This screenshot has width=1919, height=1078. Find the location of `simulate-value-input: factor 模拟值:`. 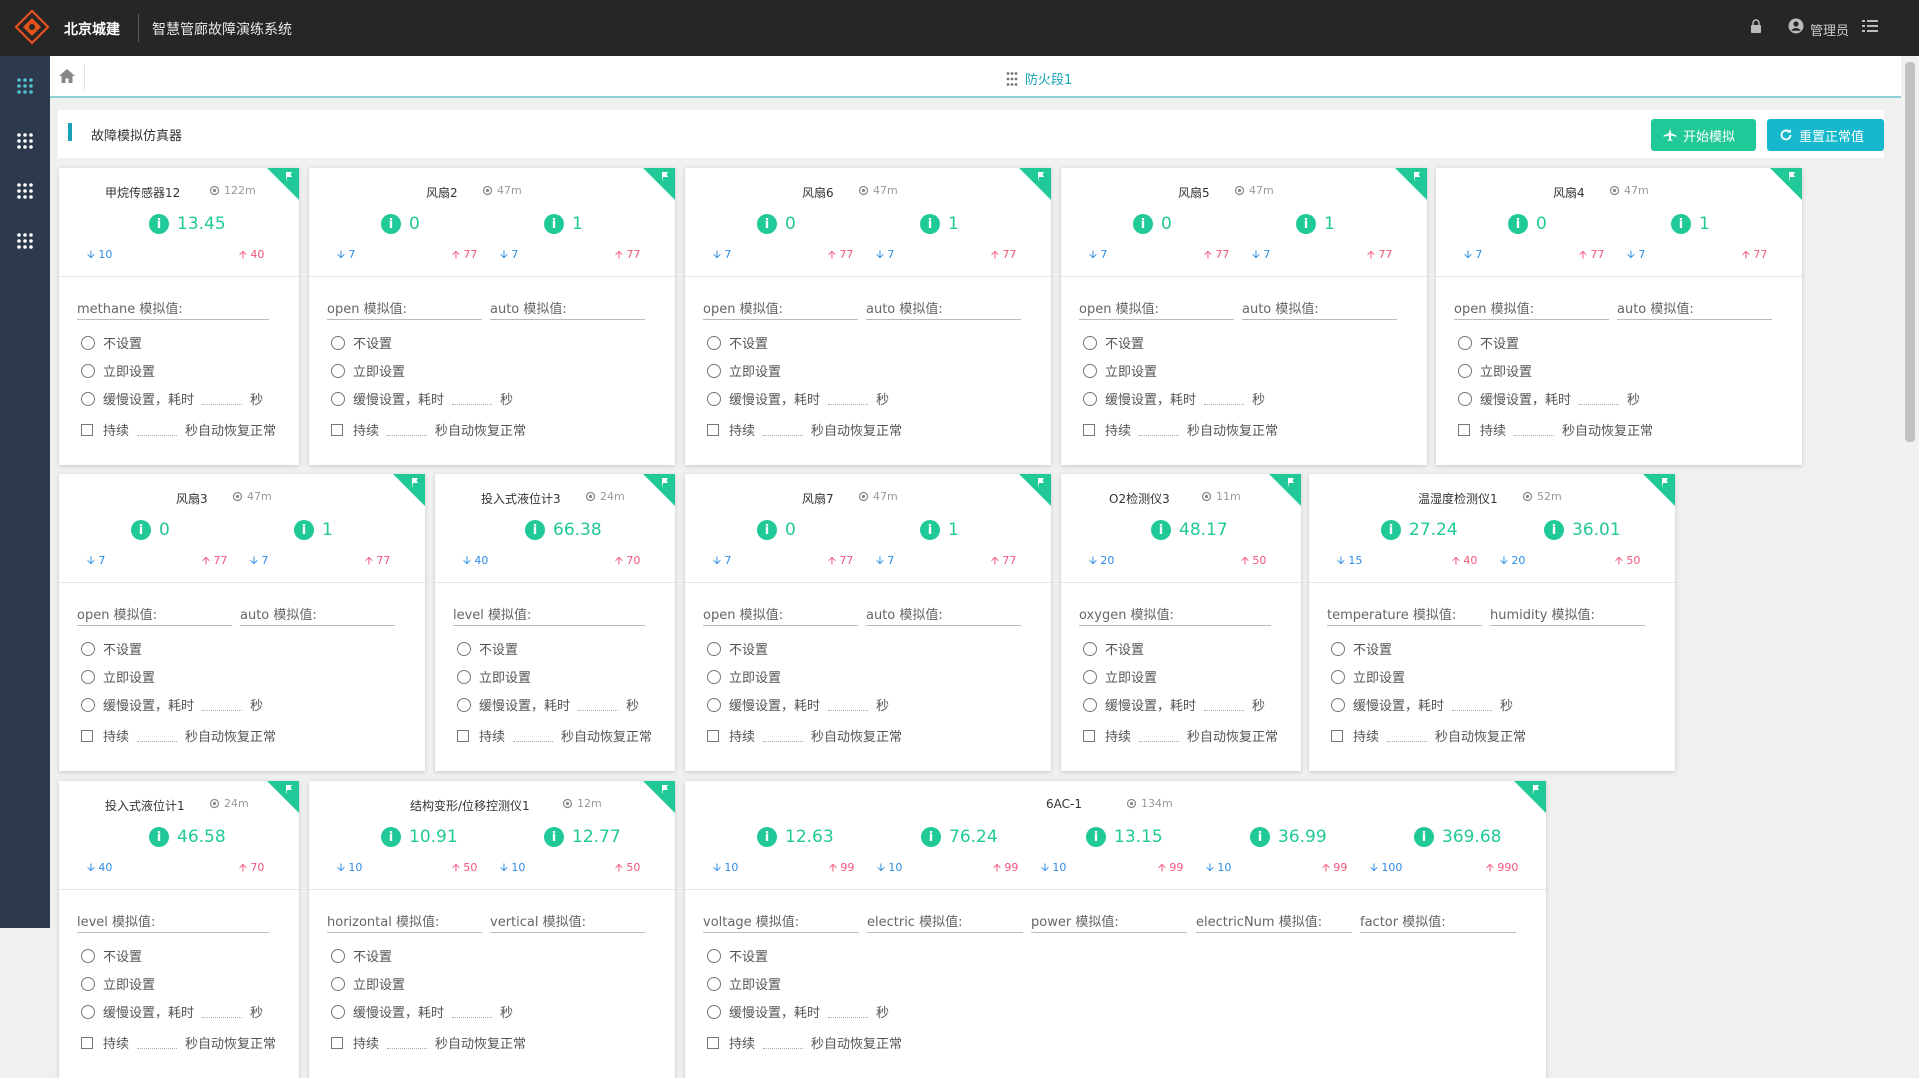

simulate-value-input: factor 模拟值: is located at coordinates (1438, 922).